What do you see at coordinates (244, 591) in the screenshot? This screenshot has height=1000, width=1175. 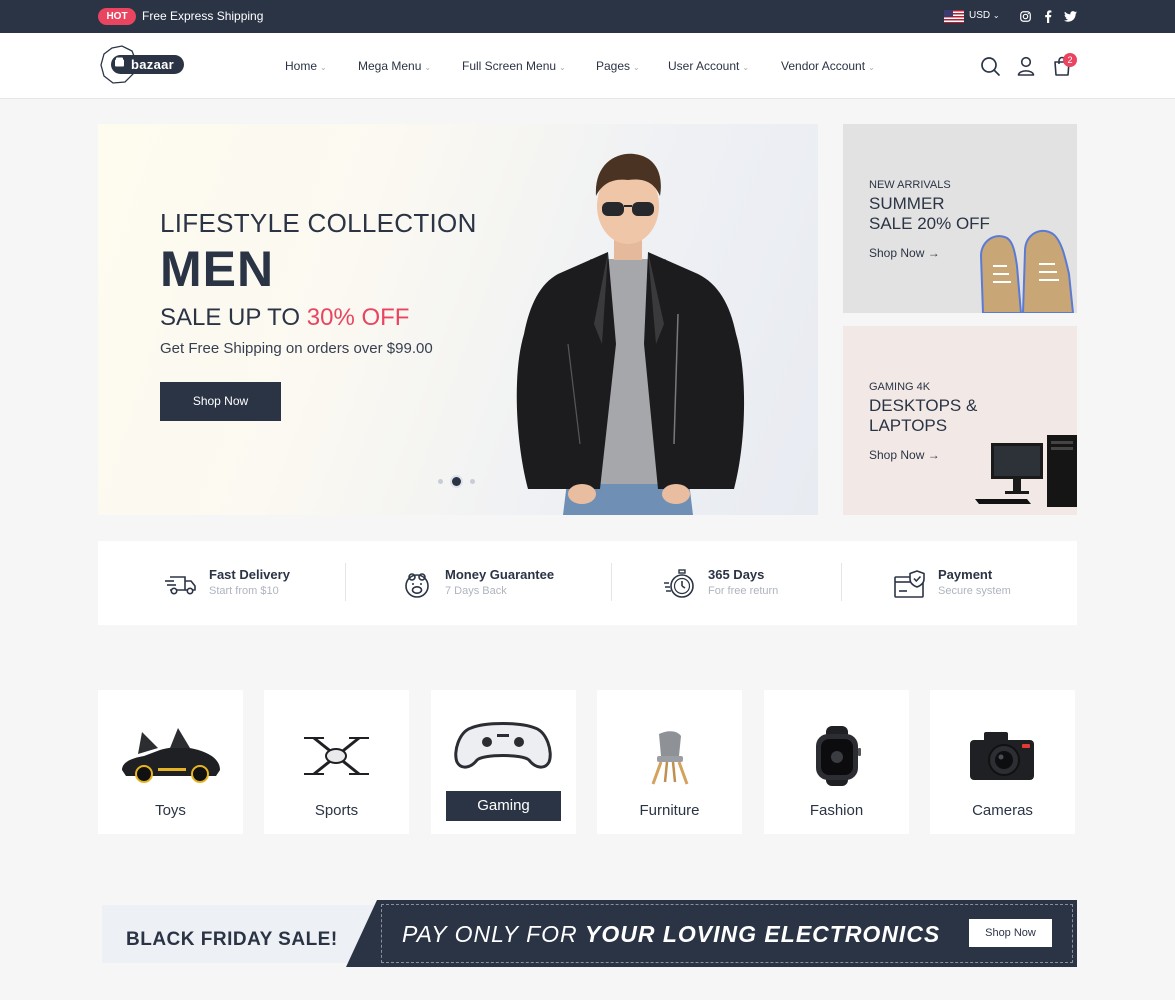 I see `service-subtitle: Start from $10` at bounding box center [244, 591].